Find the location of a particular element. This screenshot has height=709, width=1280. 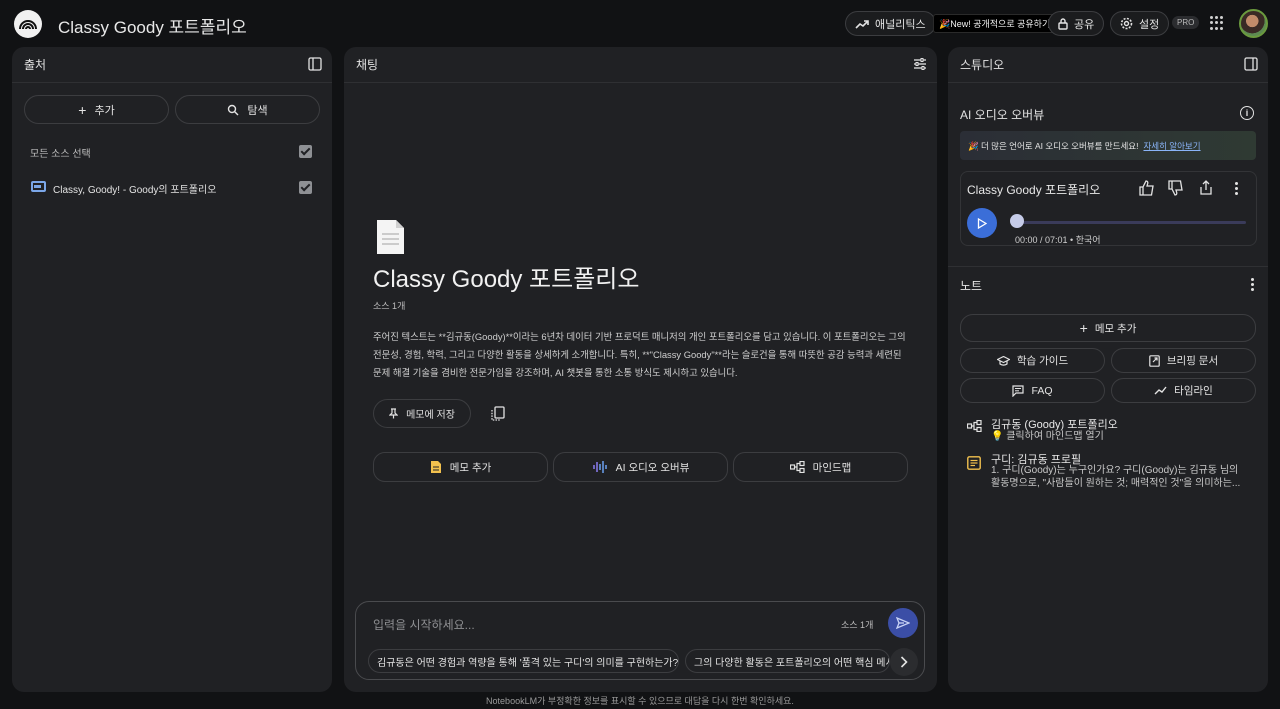

explore-search-icon is located at coordinates (233, 109).